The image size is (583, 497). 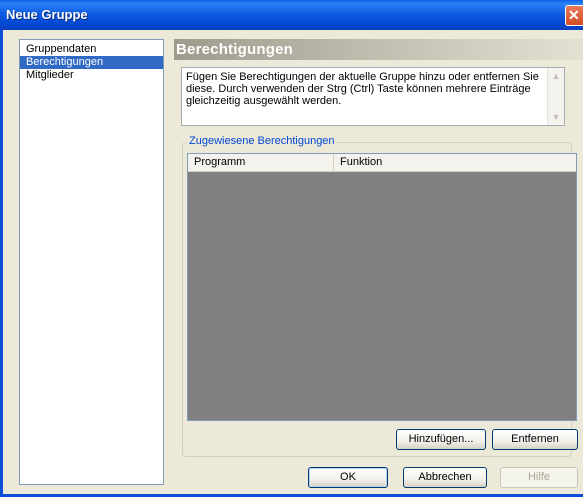 What do you see at coordinates (555, 96) in the screenshot?
I see `description-scrollbar: ▲ ▼` at bounding box center [555, 96].